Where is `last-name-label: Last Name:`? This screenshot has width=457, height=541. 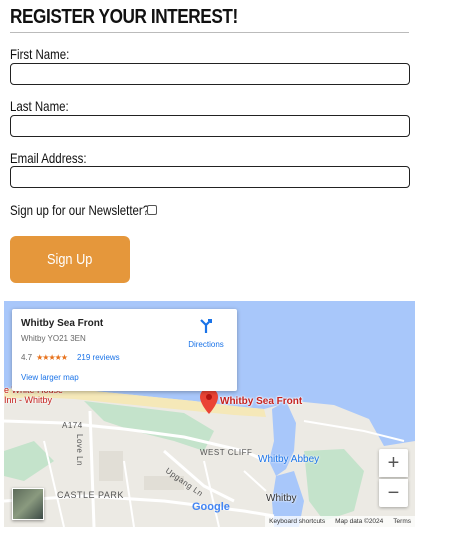
last-name-label: Last Name: is located at coordinates (39, 106).